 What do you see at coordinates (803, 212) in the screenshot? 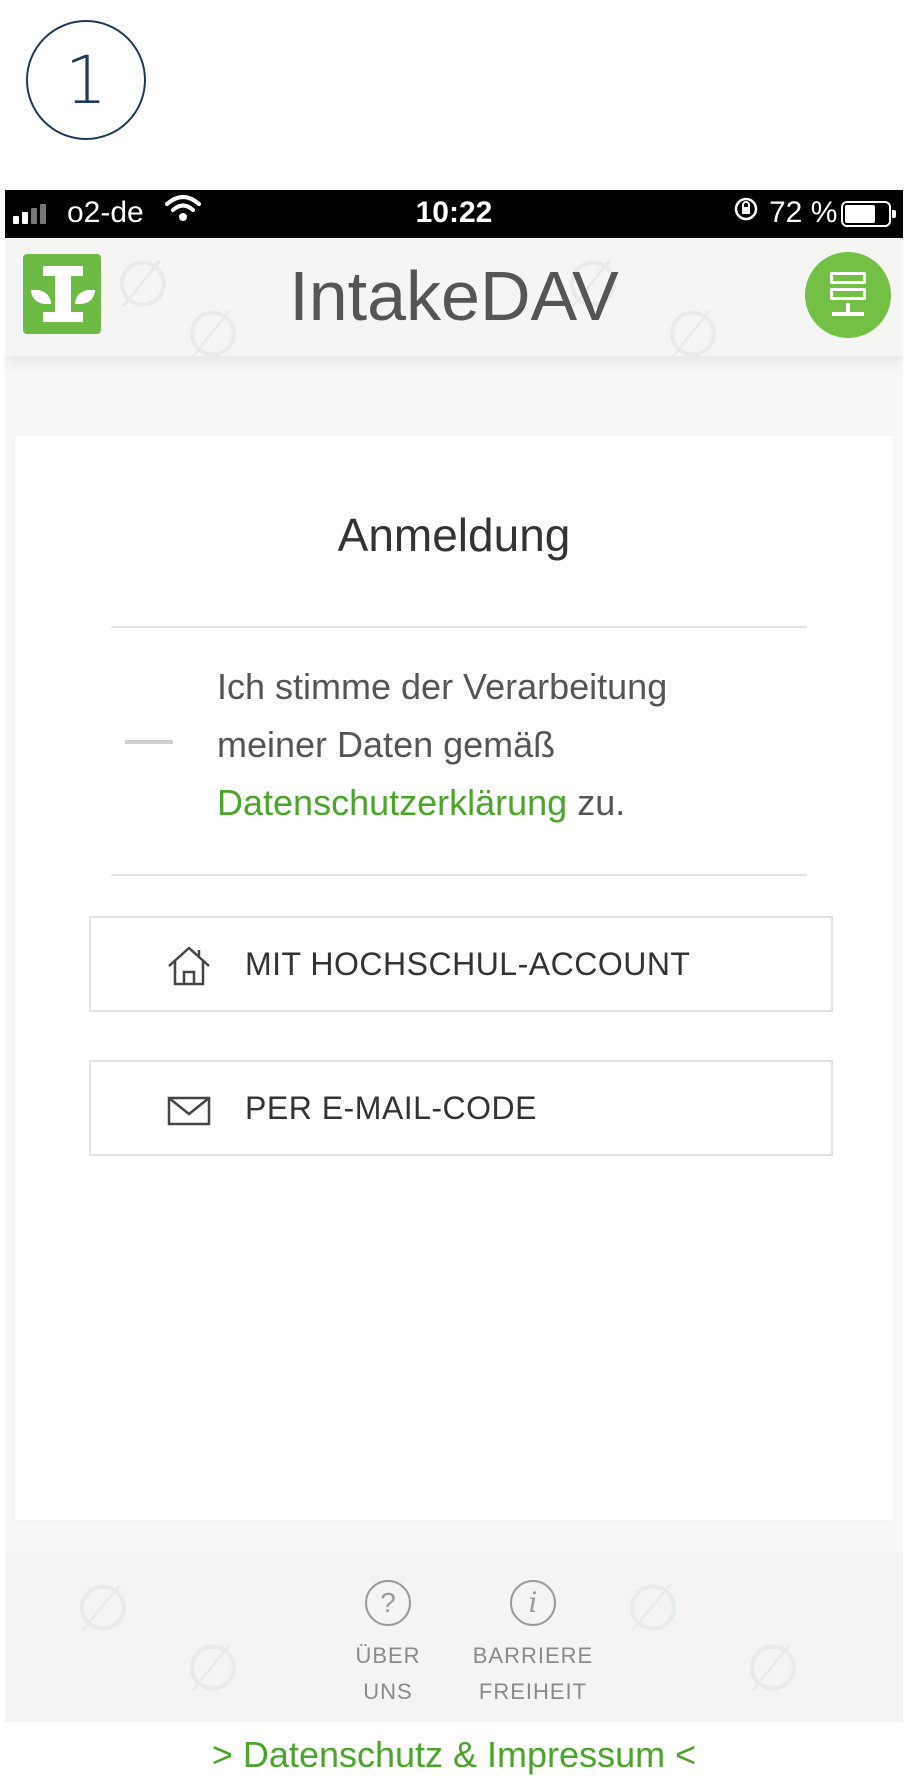
I see `battery-percentage: 72 %` at bounding box center [803, 212].